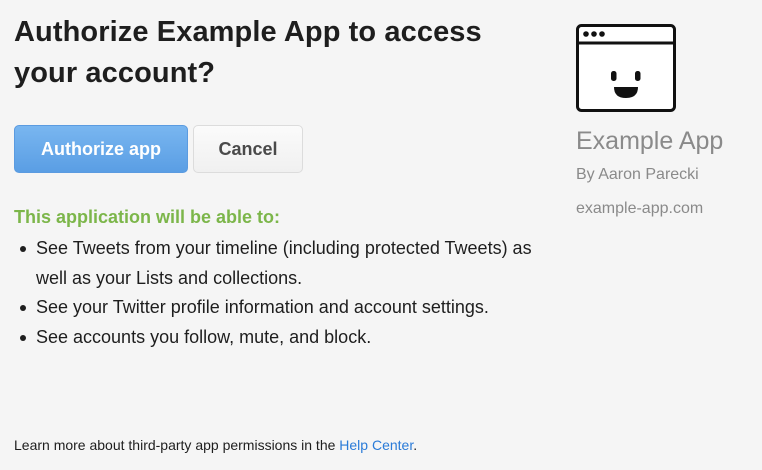  I want to click on smiling-browser-window-icon, so click(626, 68).